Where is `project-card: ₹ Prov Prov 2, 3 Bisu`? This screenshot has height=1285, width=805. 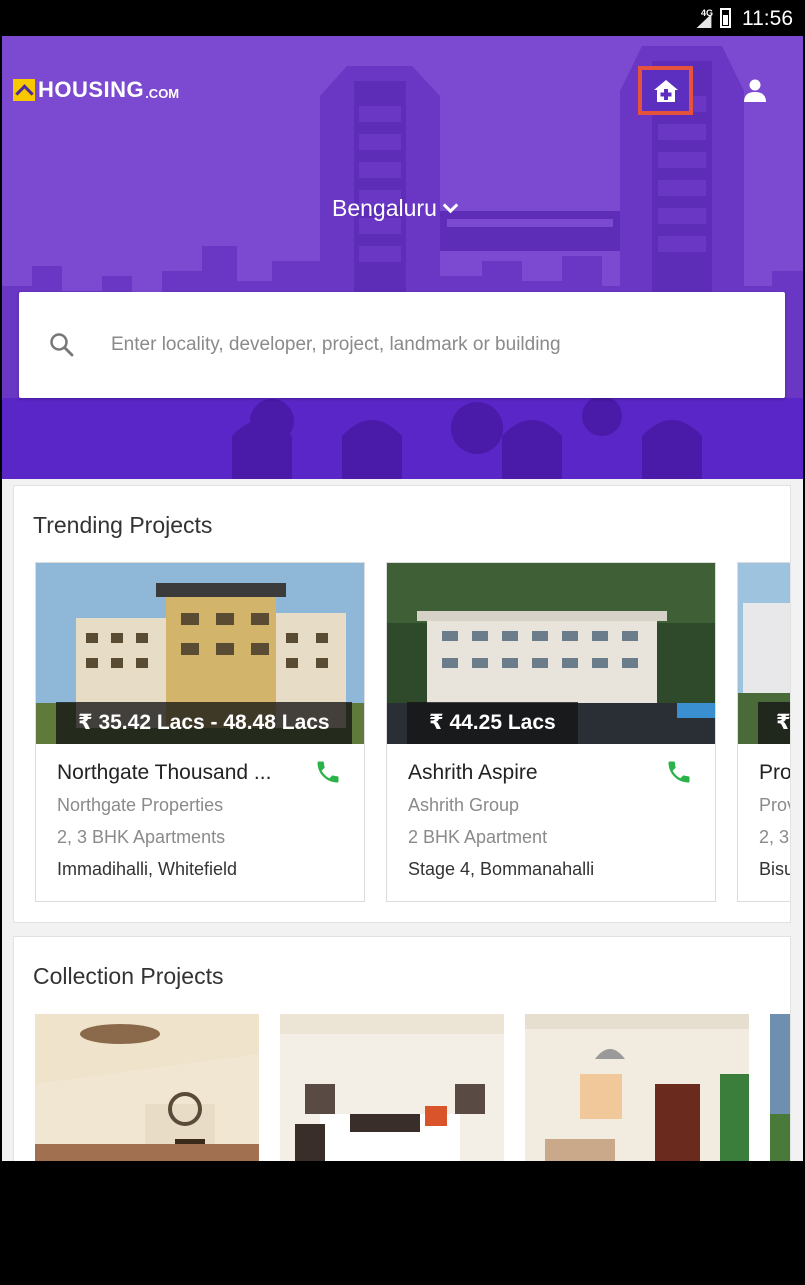 project-card: ₹ Prov Prov 2, 3 Bisu is located at coordinates (764, 732).